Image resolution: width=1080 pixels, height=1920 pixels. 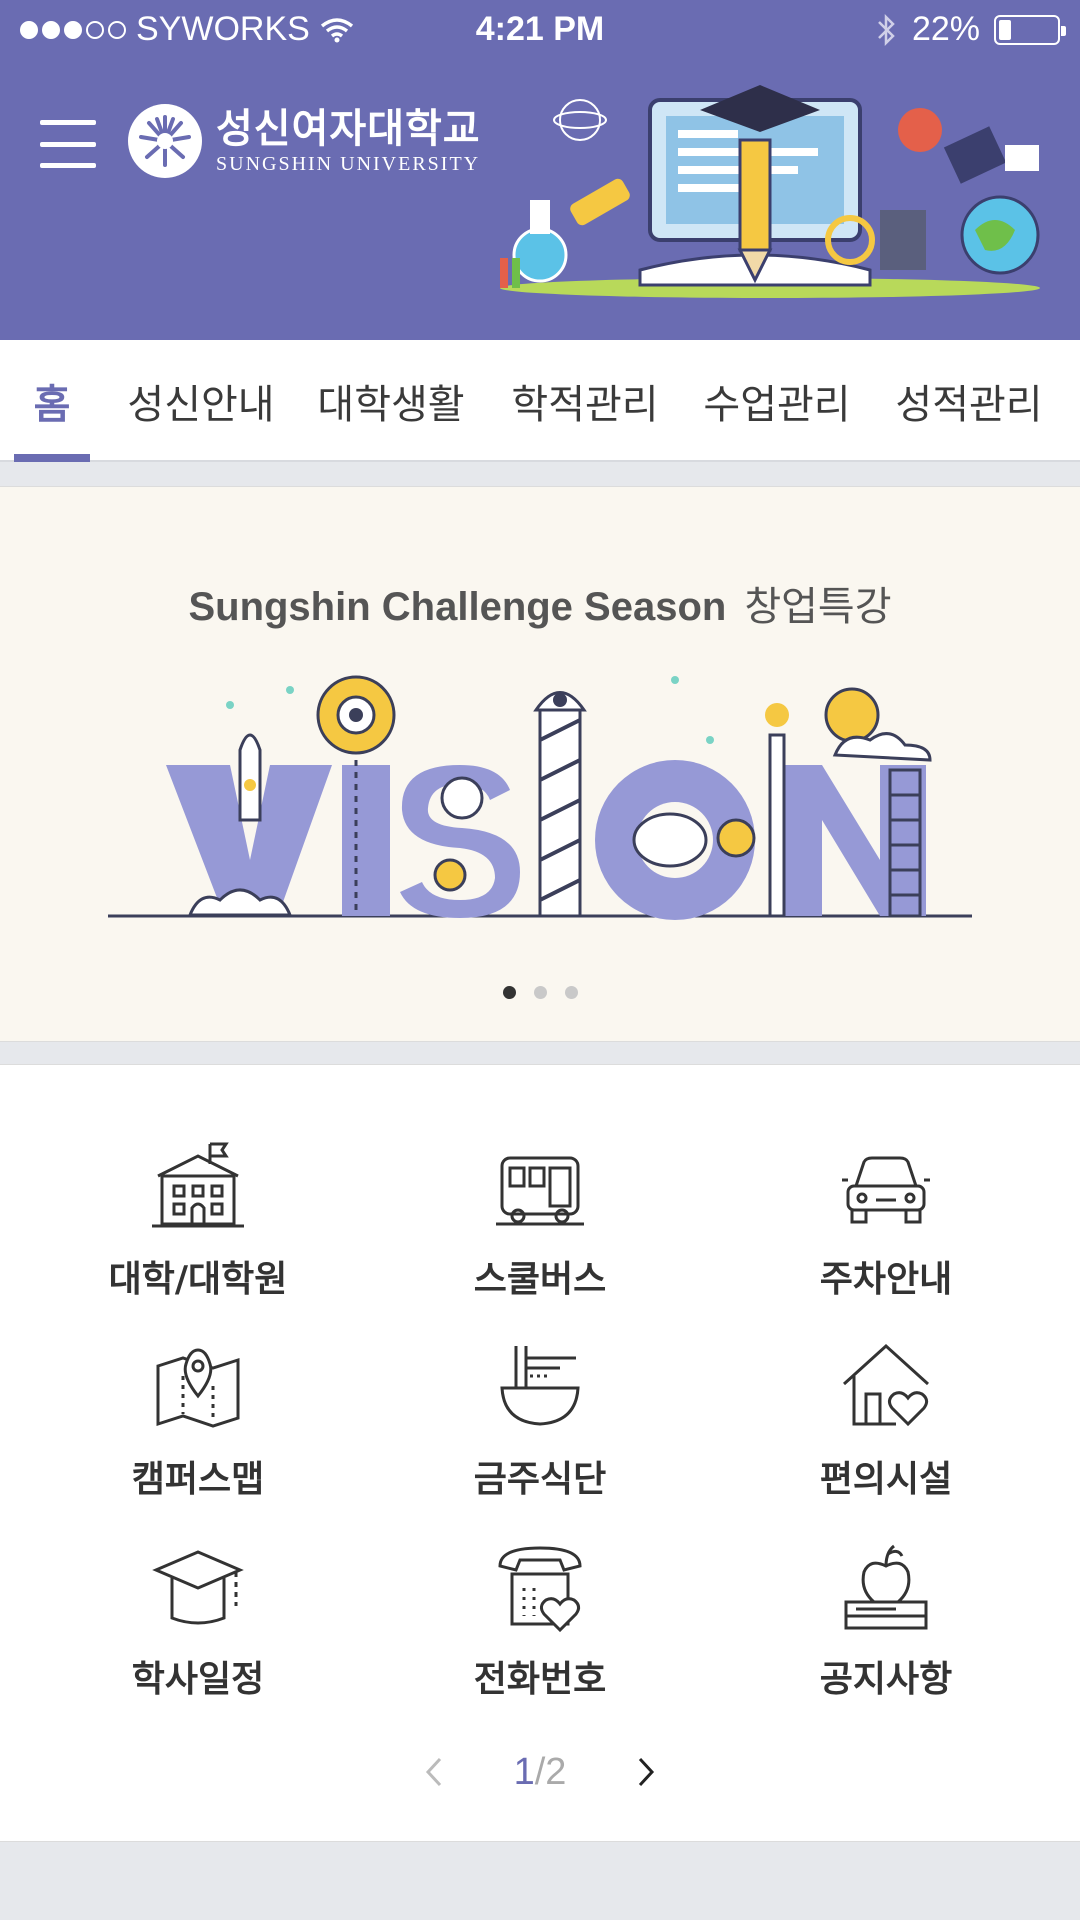 What do you see at coordinates (1030, 29) in the screenshot?
I see `battery-icon` at bounding box center [1030, 29].